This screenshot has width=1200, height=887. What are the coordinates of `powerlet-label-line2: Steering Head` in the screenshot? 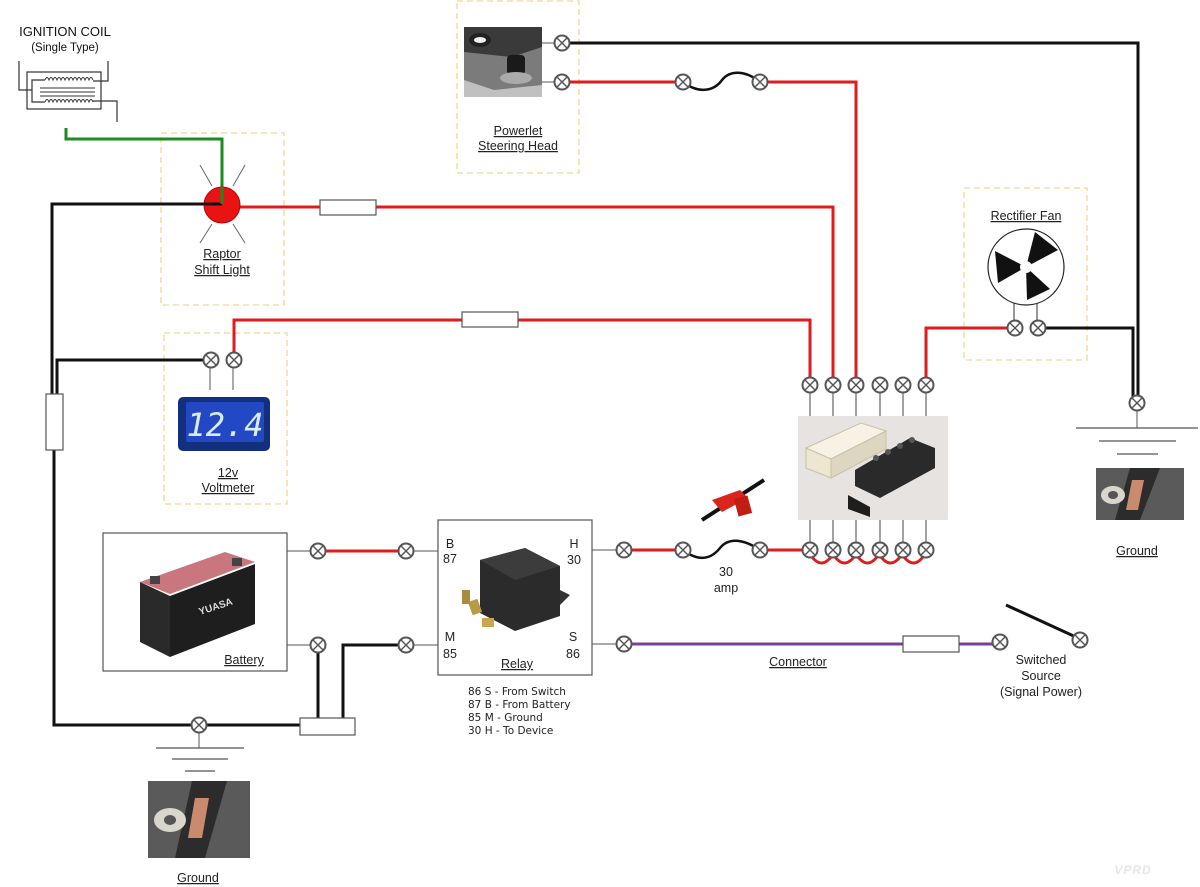 It's located at (518, 146).